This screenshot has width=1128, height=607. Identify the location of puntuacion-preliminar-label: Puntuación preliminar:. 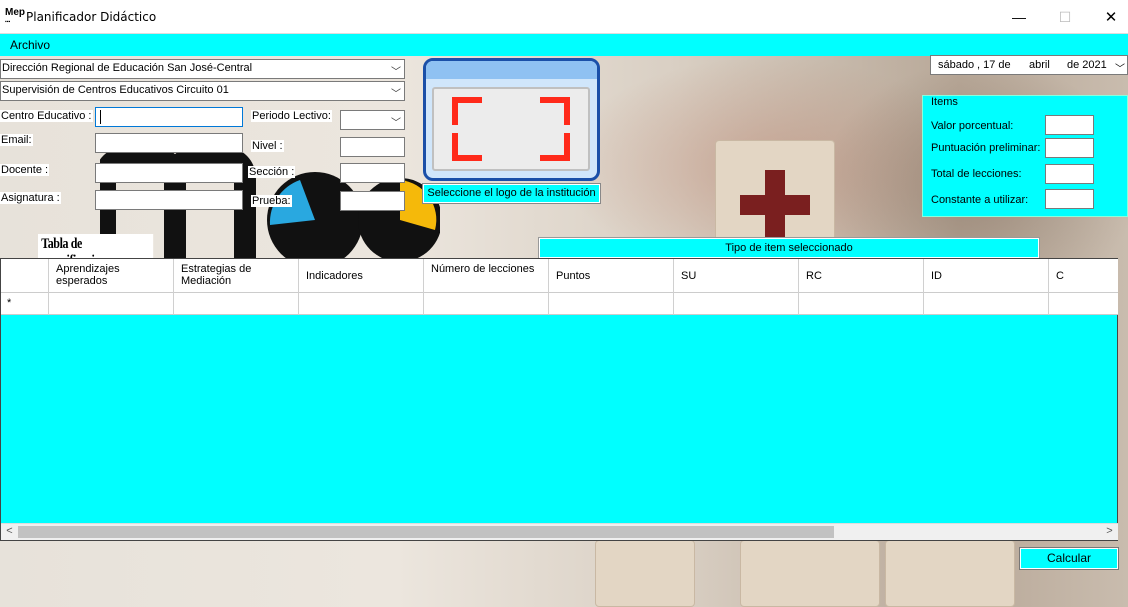
(986, 148).